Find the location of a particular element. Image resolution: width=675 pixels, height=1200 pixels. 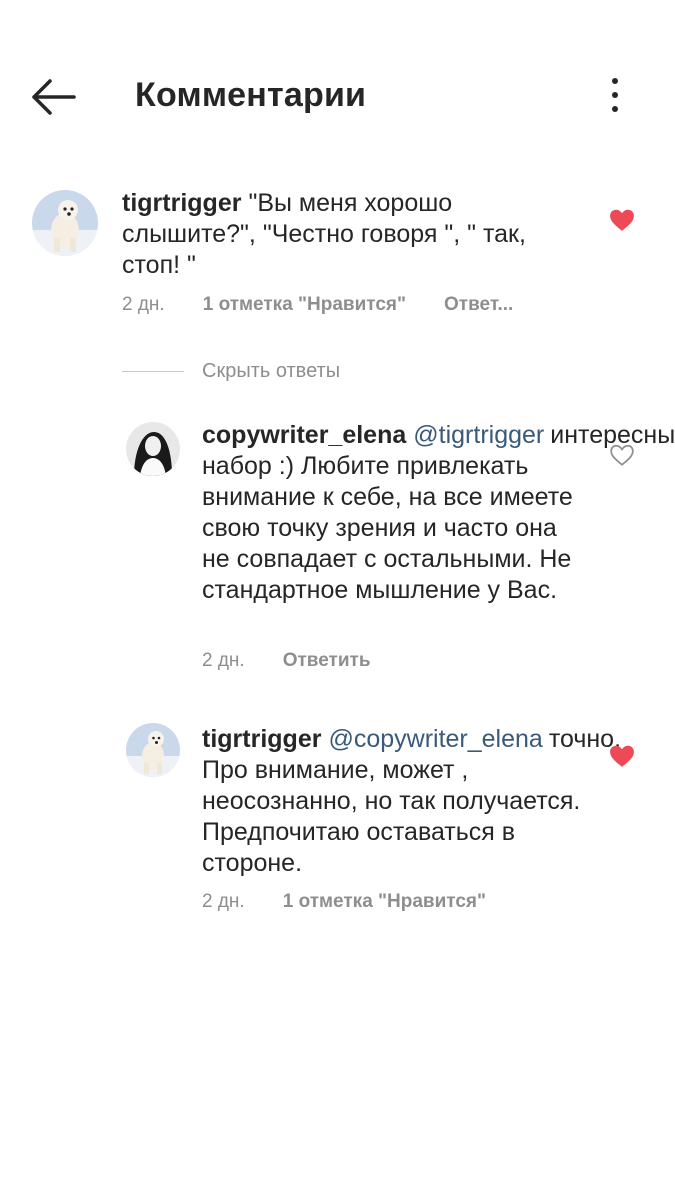

hide-replies-label: Скрыть ответы is located at coordinates (271, 370).